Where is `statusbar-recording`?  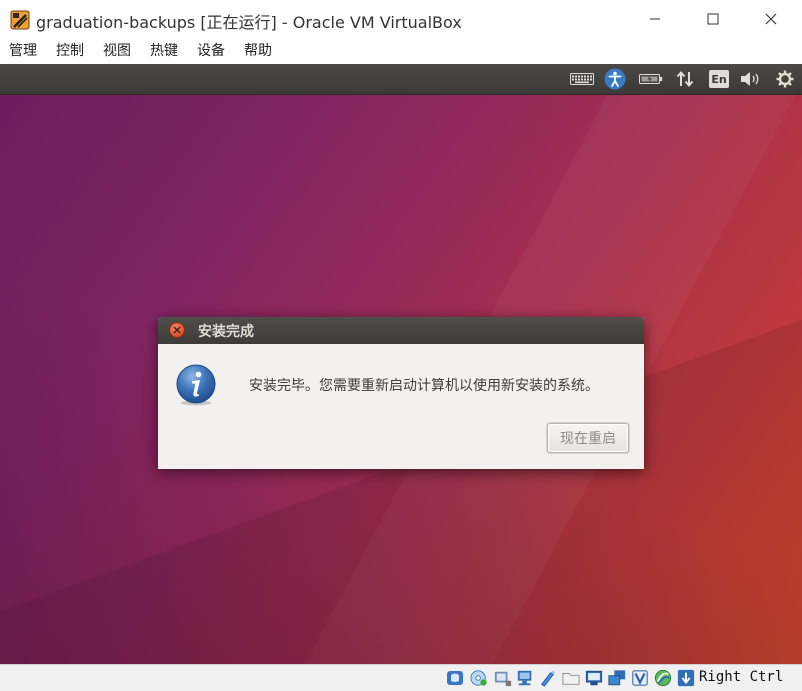
statusbar-recording is located at coordinates (617, 678).